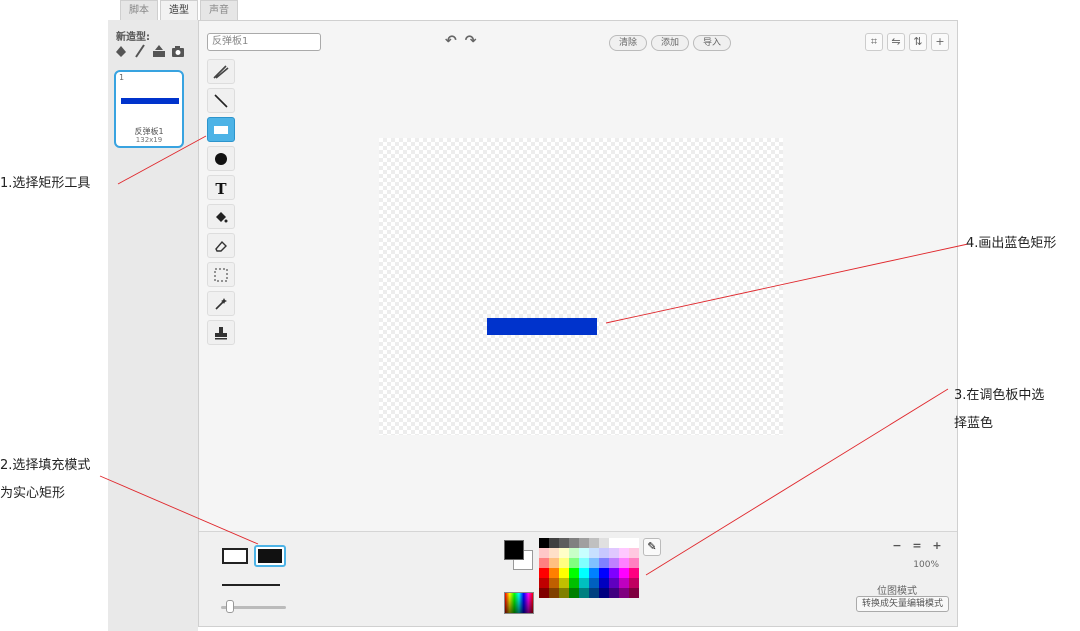  I want to click on add-button: 添加, so click(670, 43).